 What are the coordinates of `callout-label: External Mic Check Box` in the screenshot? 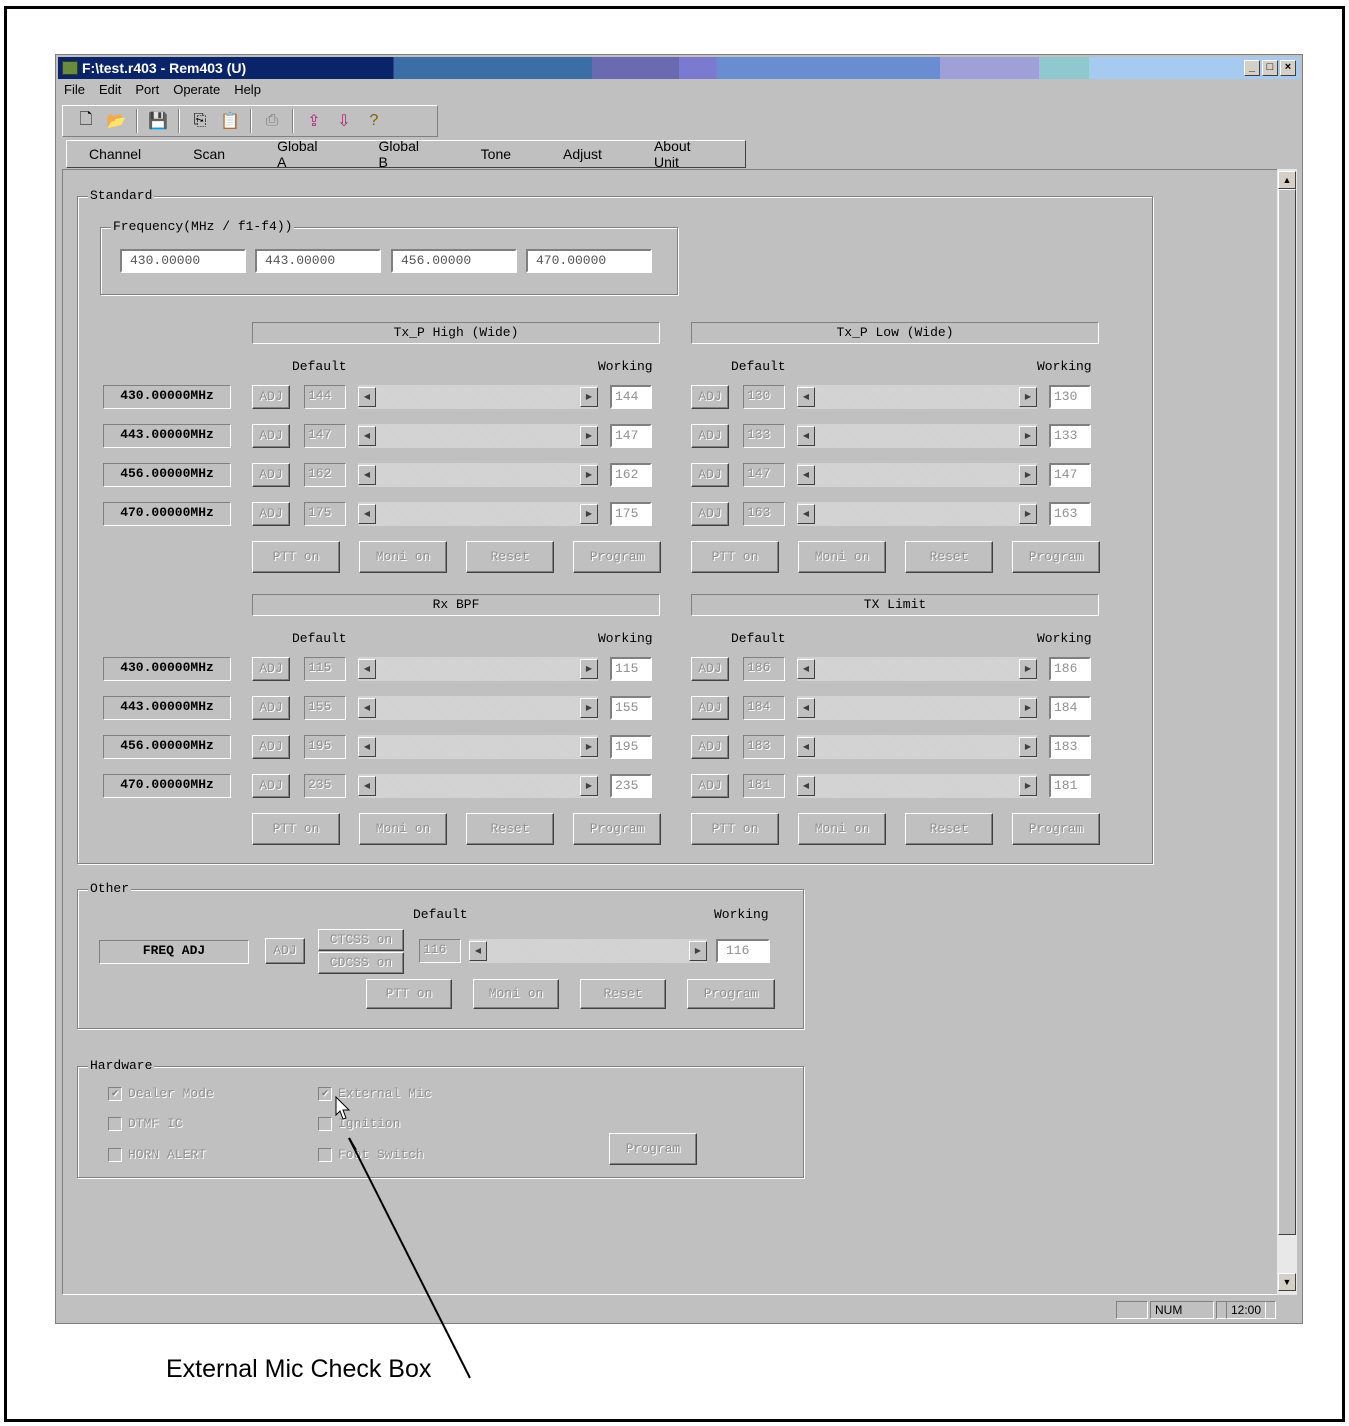 It's located at (299, 1369).